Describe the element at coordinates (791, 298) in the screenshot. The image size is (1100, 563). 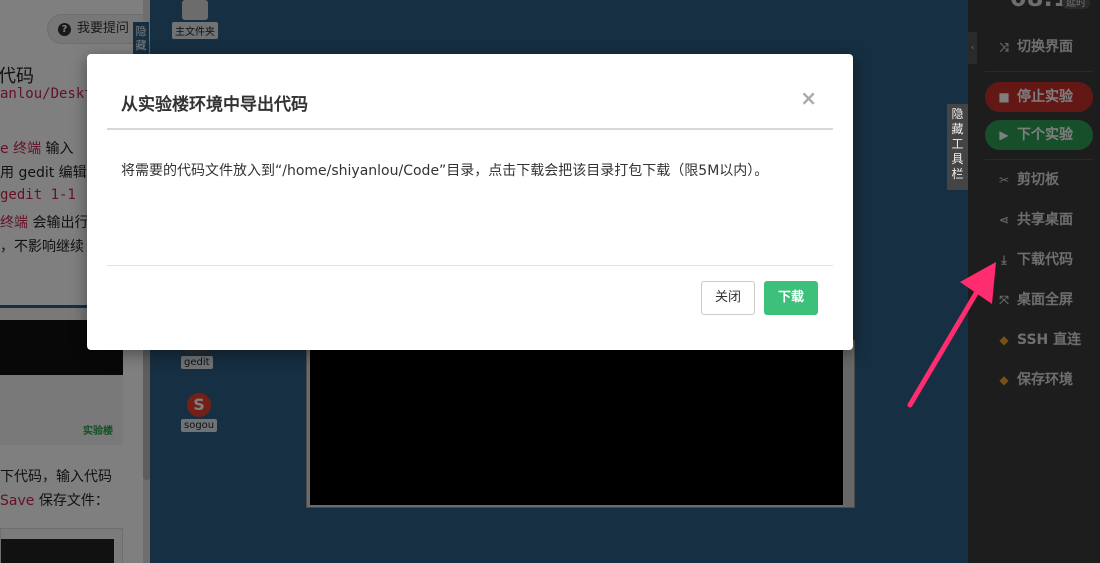
I see `download-button: 下载` at that location.